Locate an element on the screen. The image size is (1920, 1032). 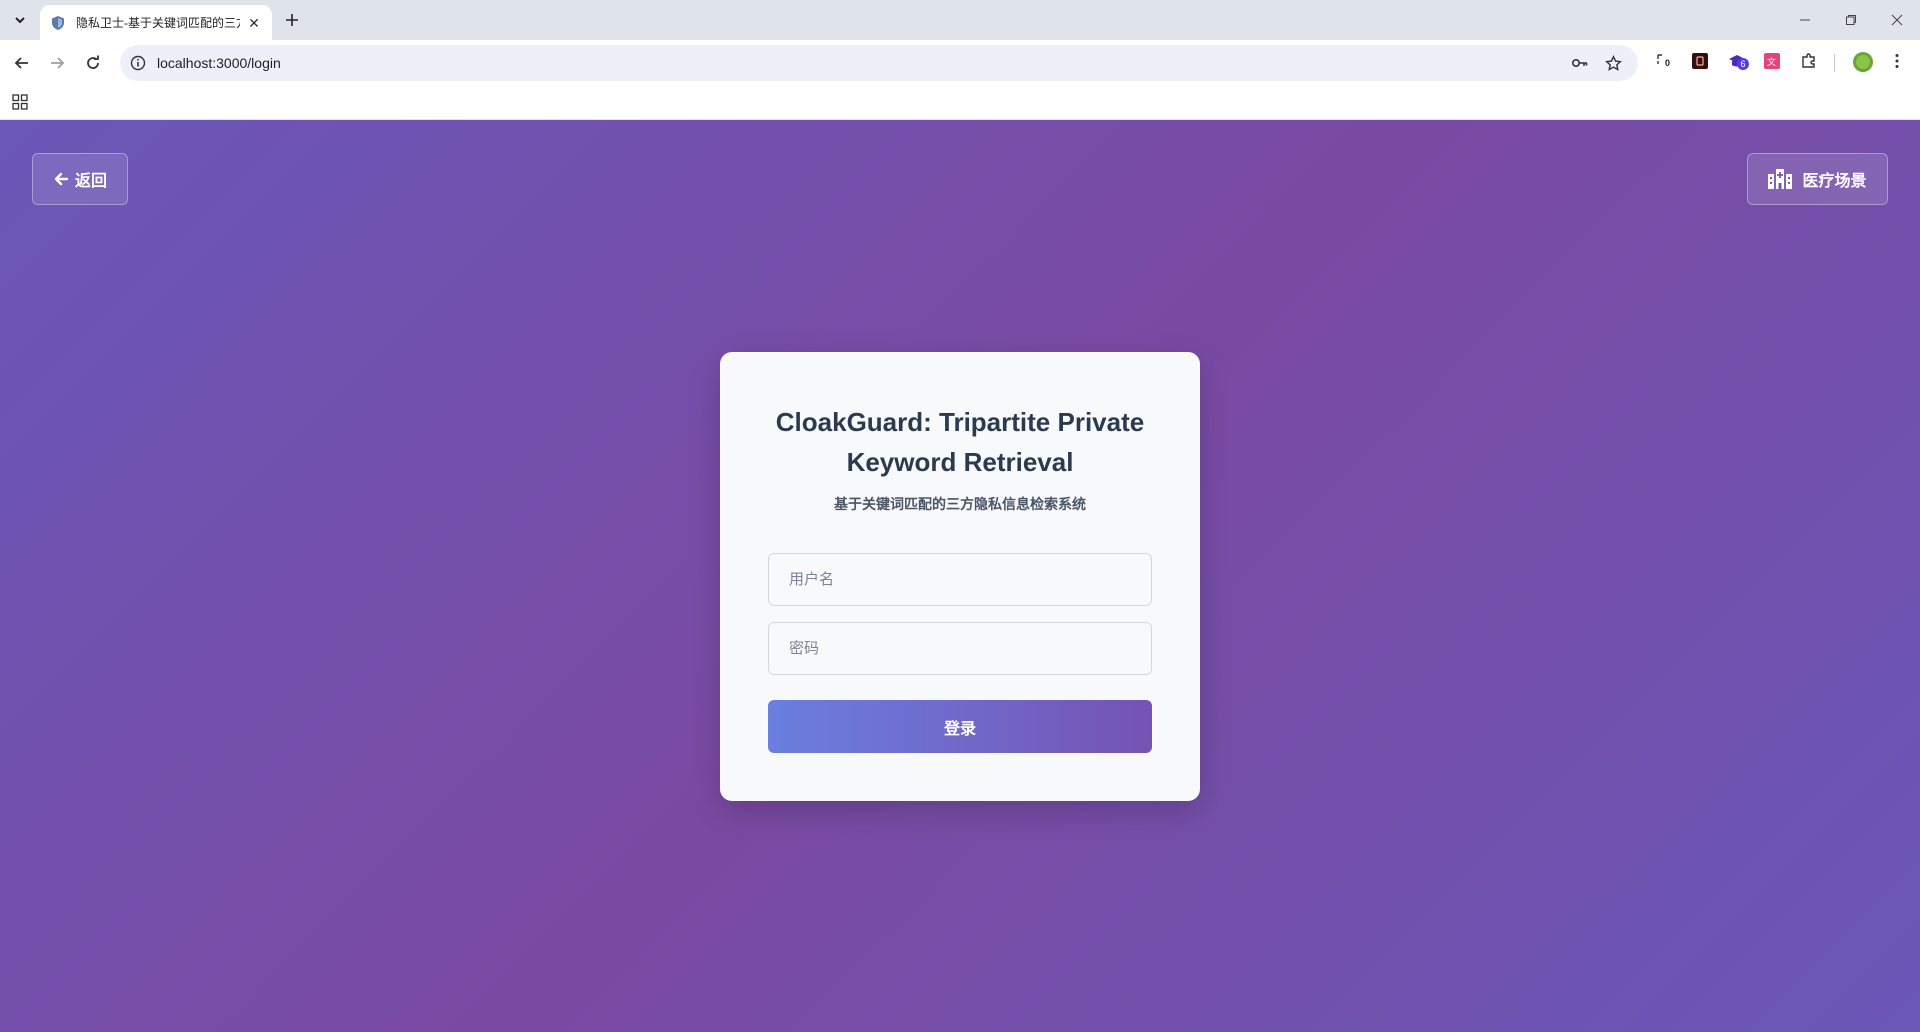
svg-text: 文 is located at coordinates (1771, 62).